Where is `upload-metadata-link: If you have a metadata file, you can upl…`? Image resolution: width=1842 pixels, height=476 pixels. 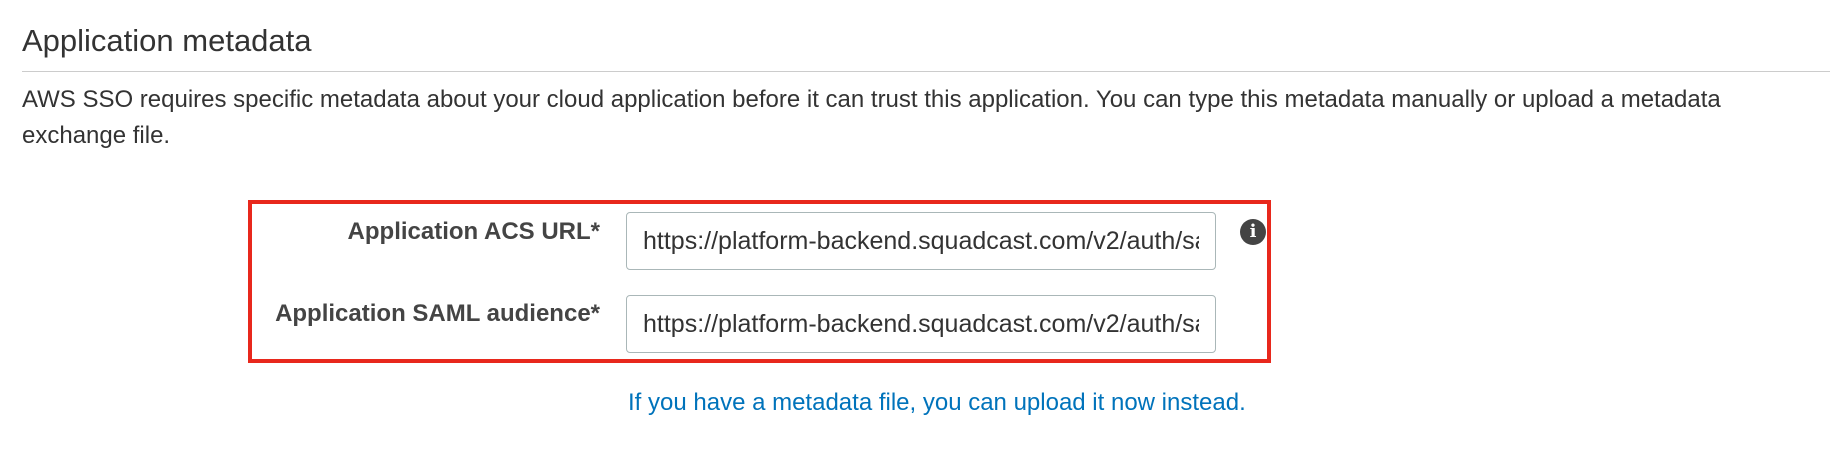 upload-metadata-link: If you have a metadata file, you can upl… is located at coordinates (937, 403).